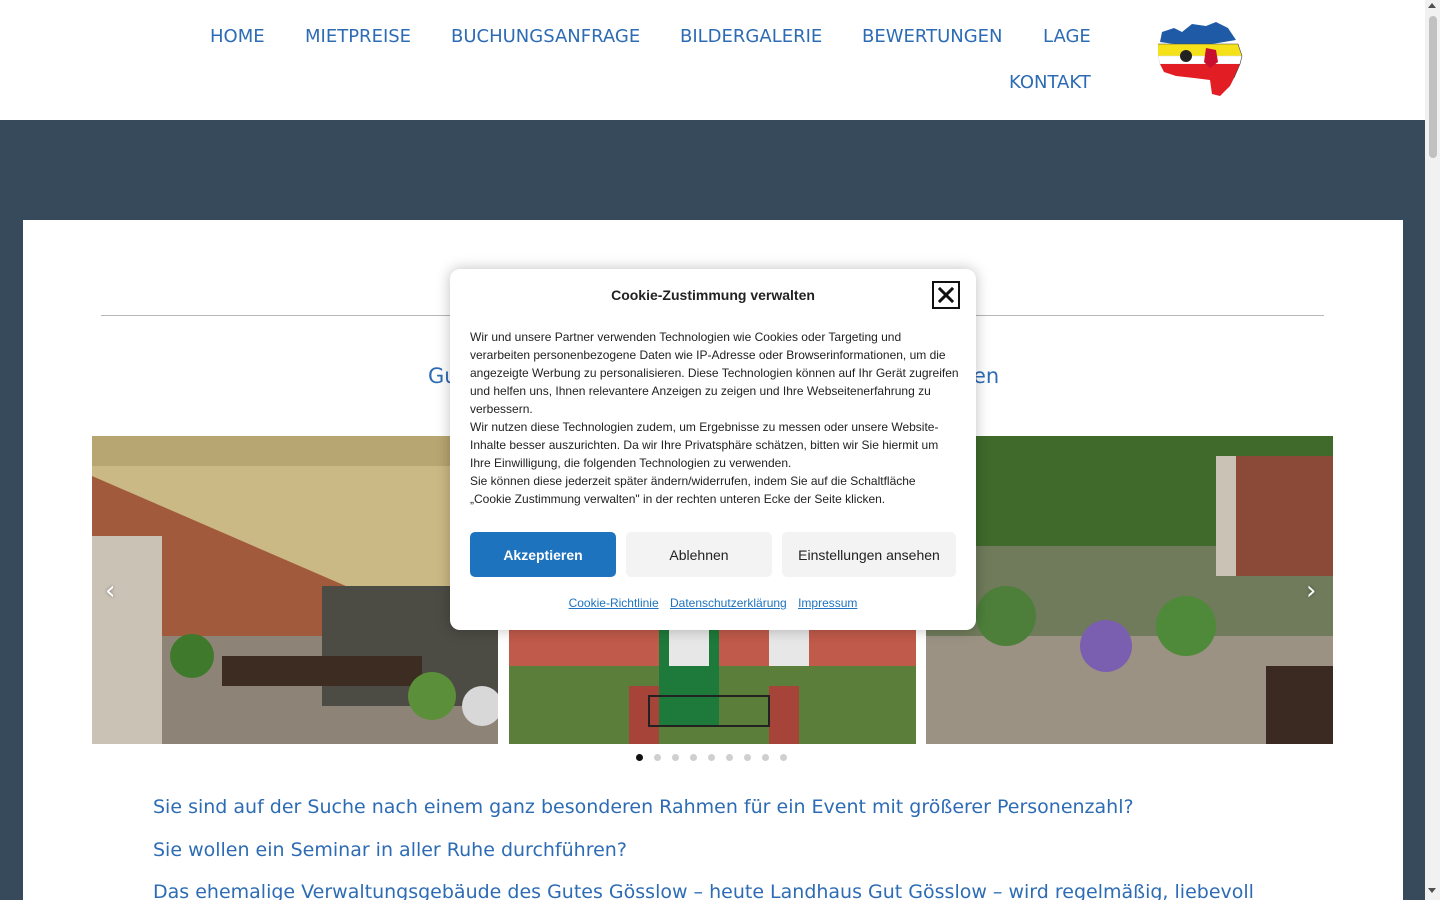 This screenshot has width=1440, height=900. Describe the element at coordinates (728, 603) in the screenshot. I see `privacy-policy-link: Datenschutzerklärung` at that location.